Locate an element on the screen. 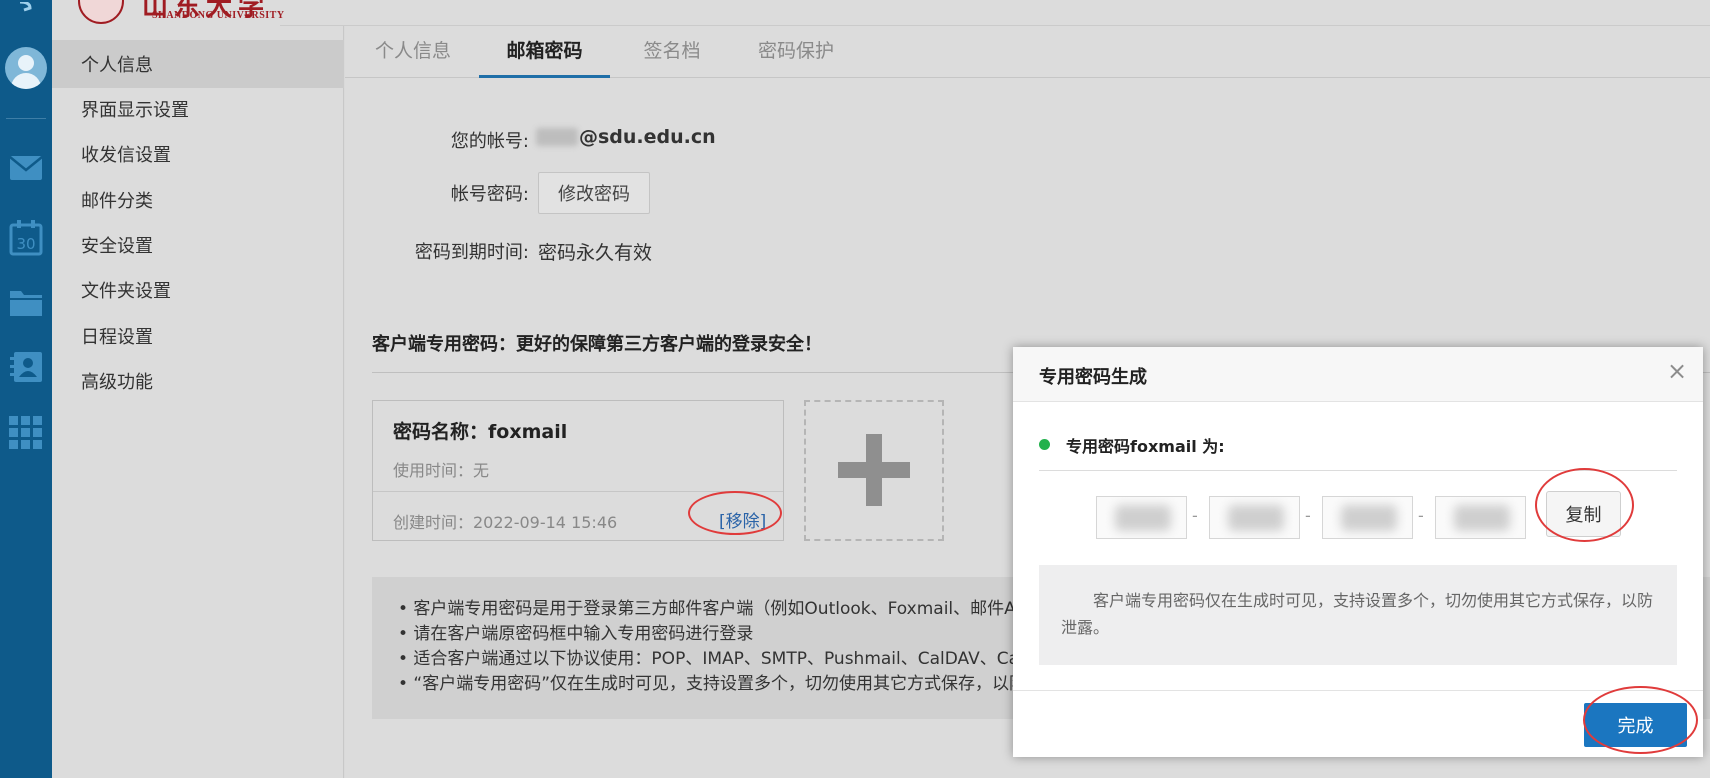  settings-nav-calendar: 日程设置 is located at coordinates (198, 336).